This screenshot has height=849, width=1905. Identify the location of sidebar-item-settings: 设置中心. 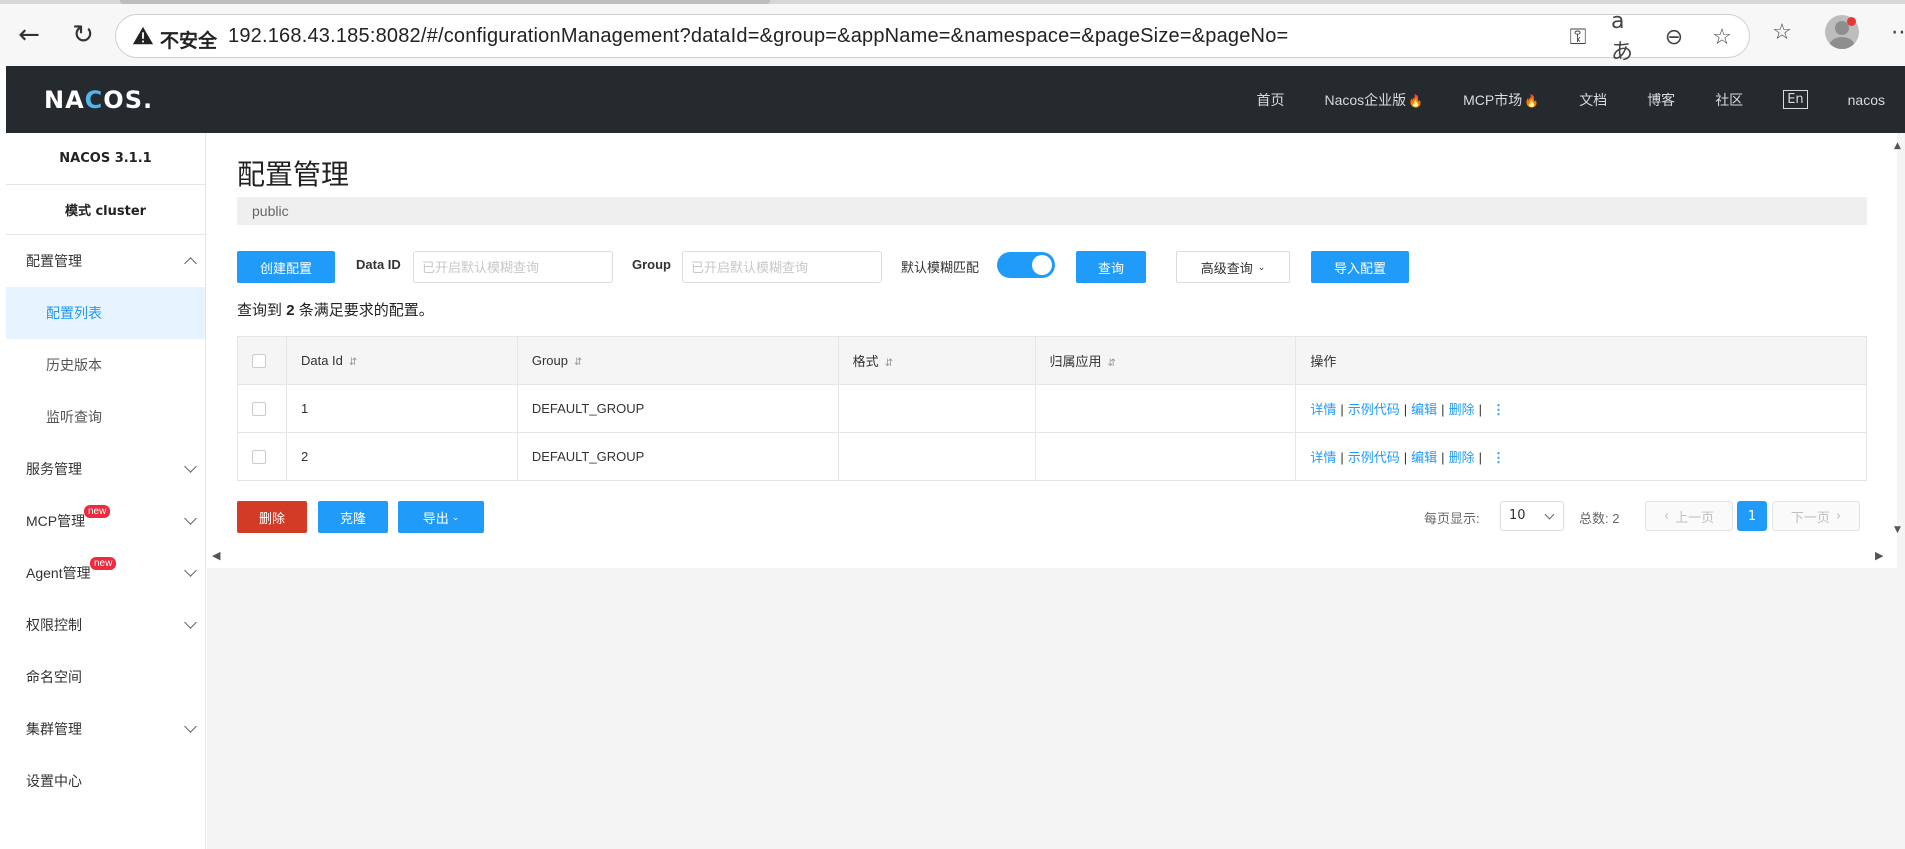
(105, 781).